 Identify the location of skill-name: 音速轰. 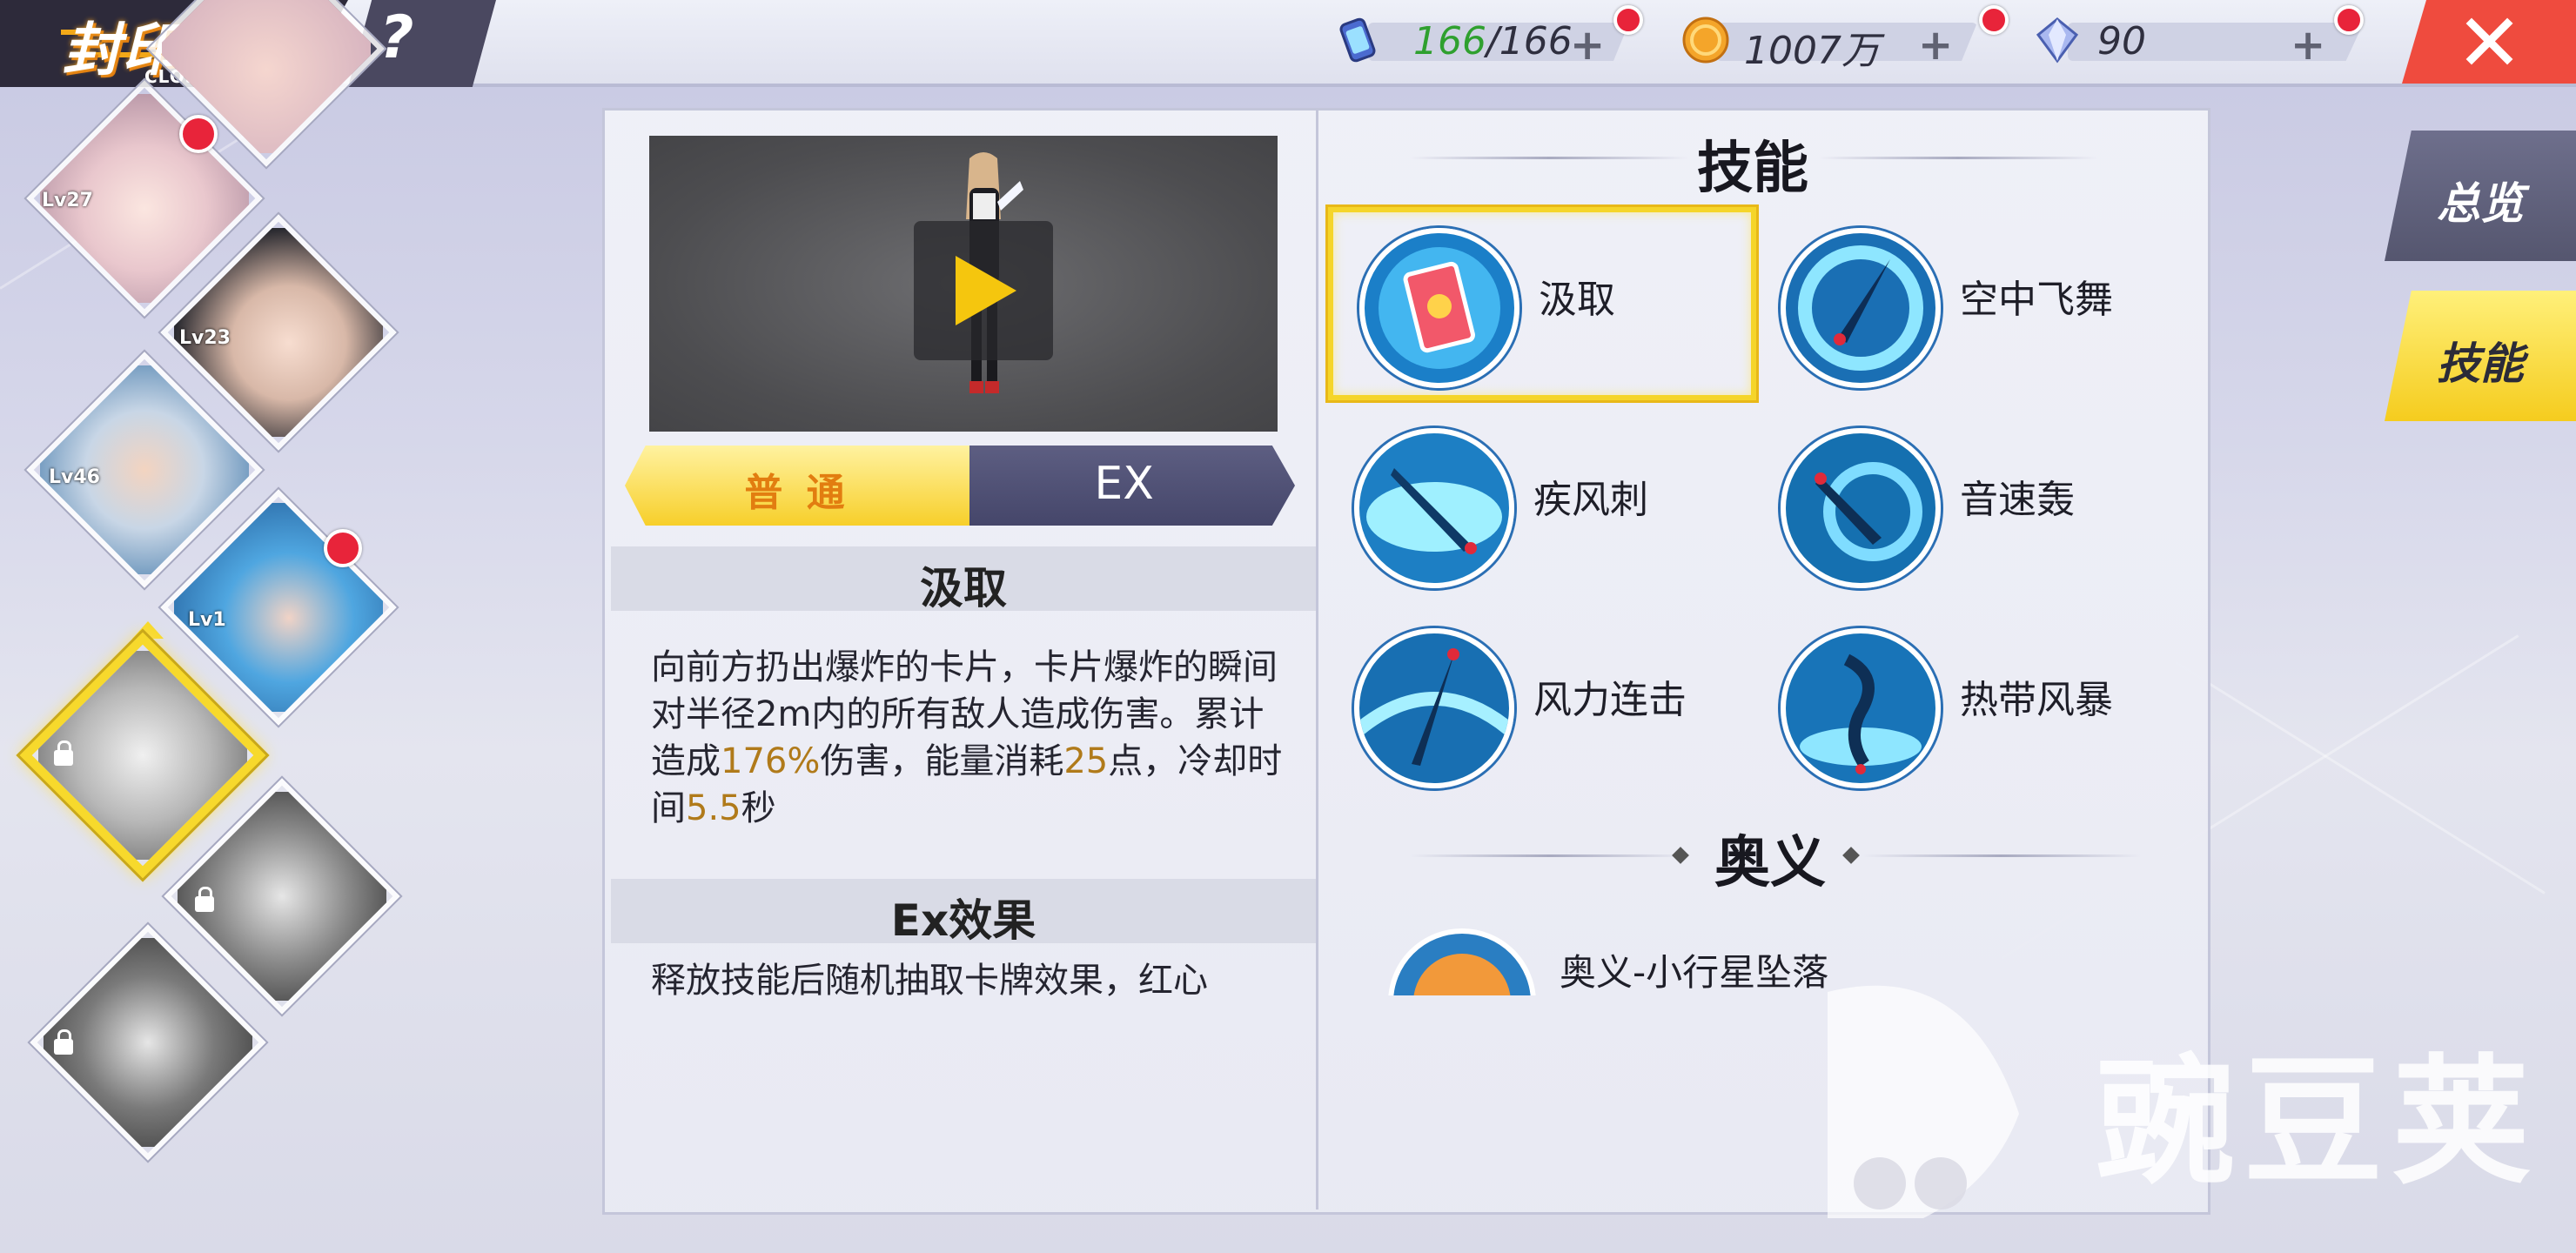
(2017, 500).